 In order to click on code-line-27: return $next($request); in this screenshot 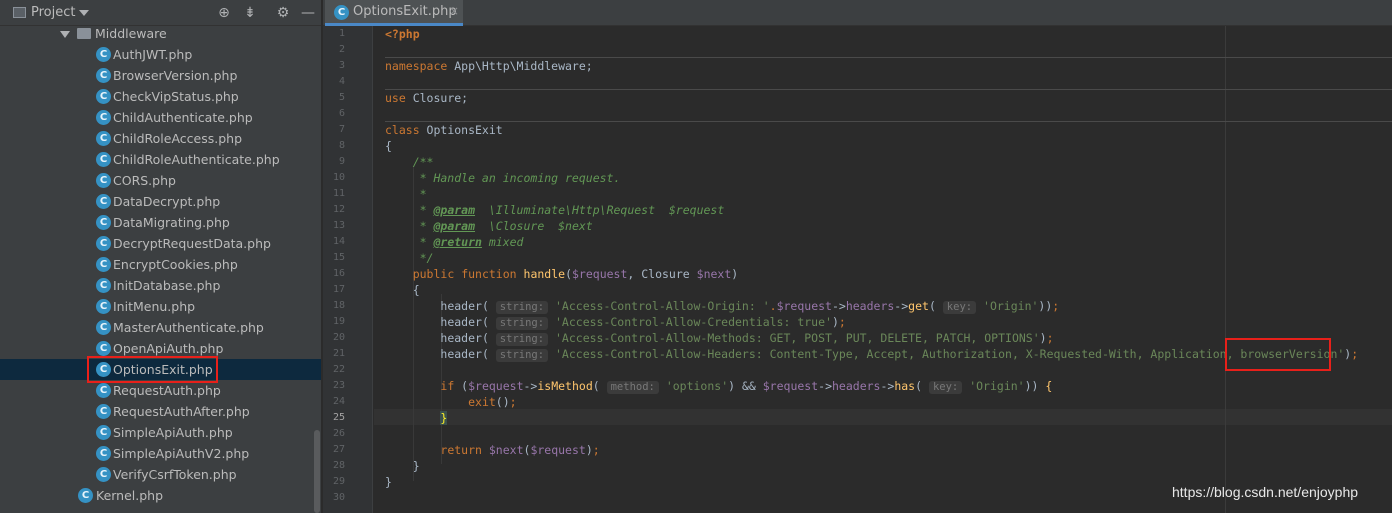, I will do `click(520, 450)`.